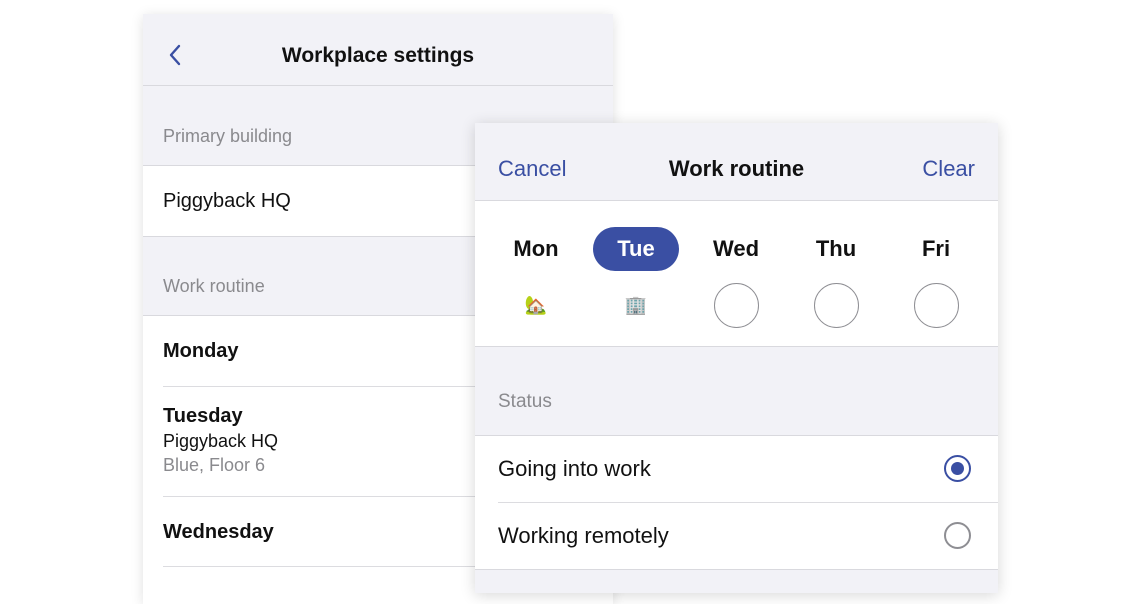  I want to click on day-label: Thu, so click(836, 248).